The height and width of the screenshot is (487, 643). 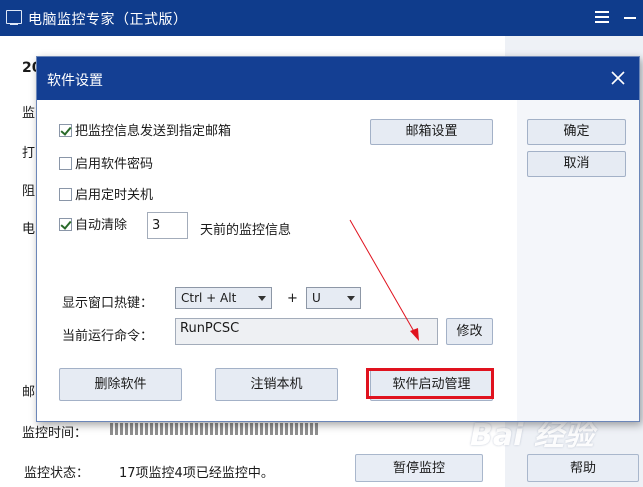 I want to click on bg-partial-label-5: 邮, so click(x=29, y=392).